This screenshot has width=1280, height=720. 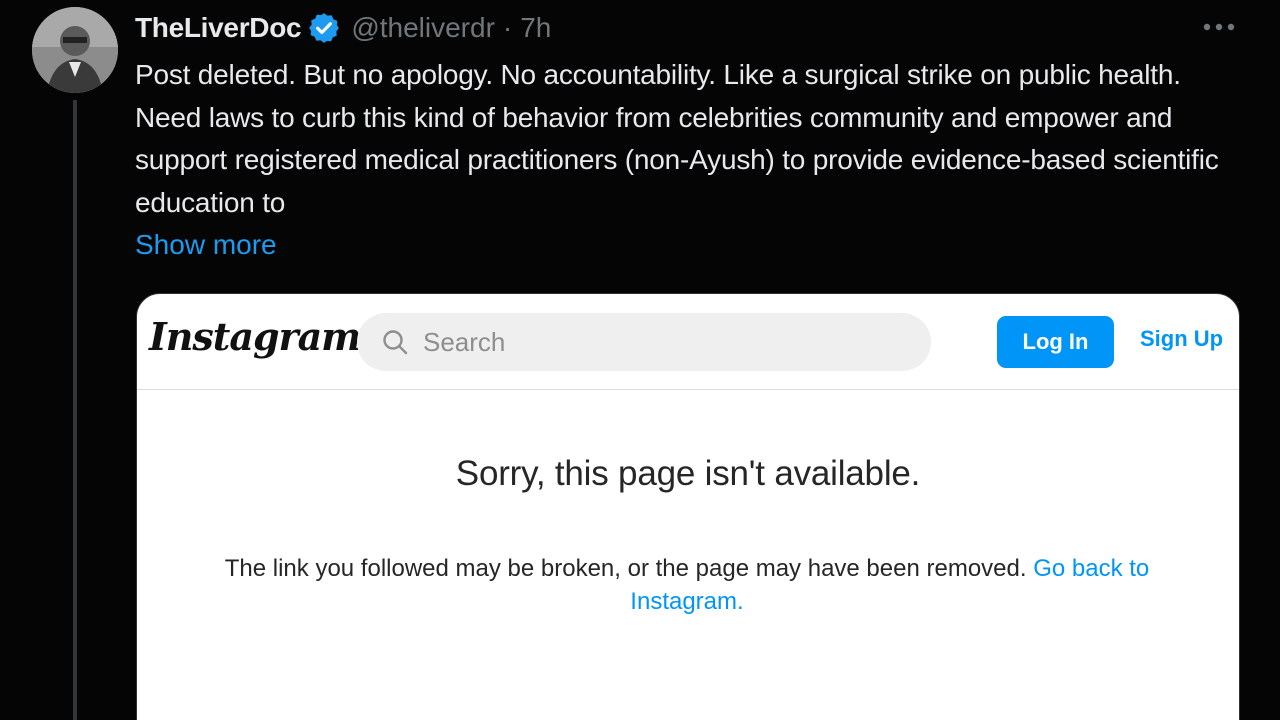 I want to click on thread-line, so click(x=75, y=410).